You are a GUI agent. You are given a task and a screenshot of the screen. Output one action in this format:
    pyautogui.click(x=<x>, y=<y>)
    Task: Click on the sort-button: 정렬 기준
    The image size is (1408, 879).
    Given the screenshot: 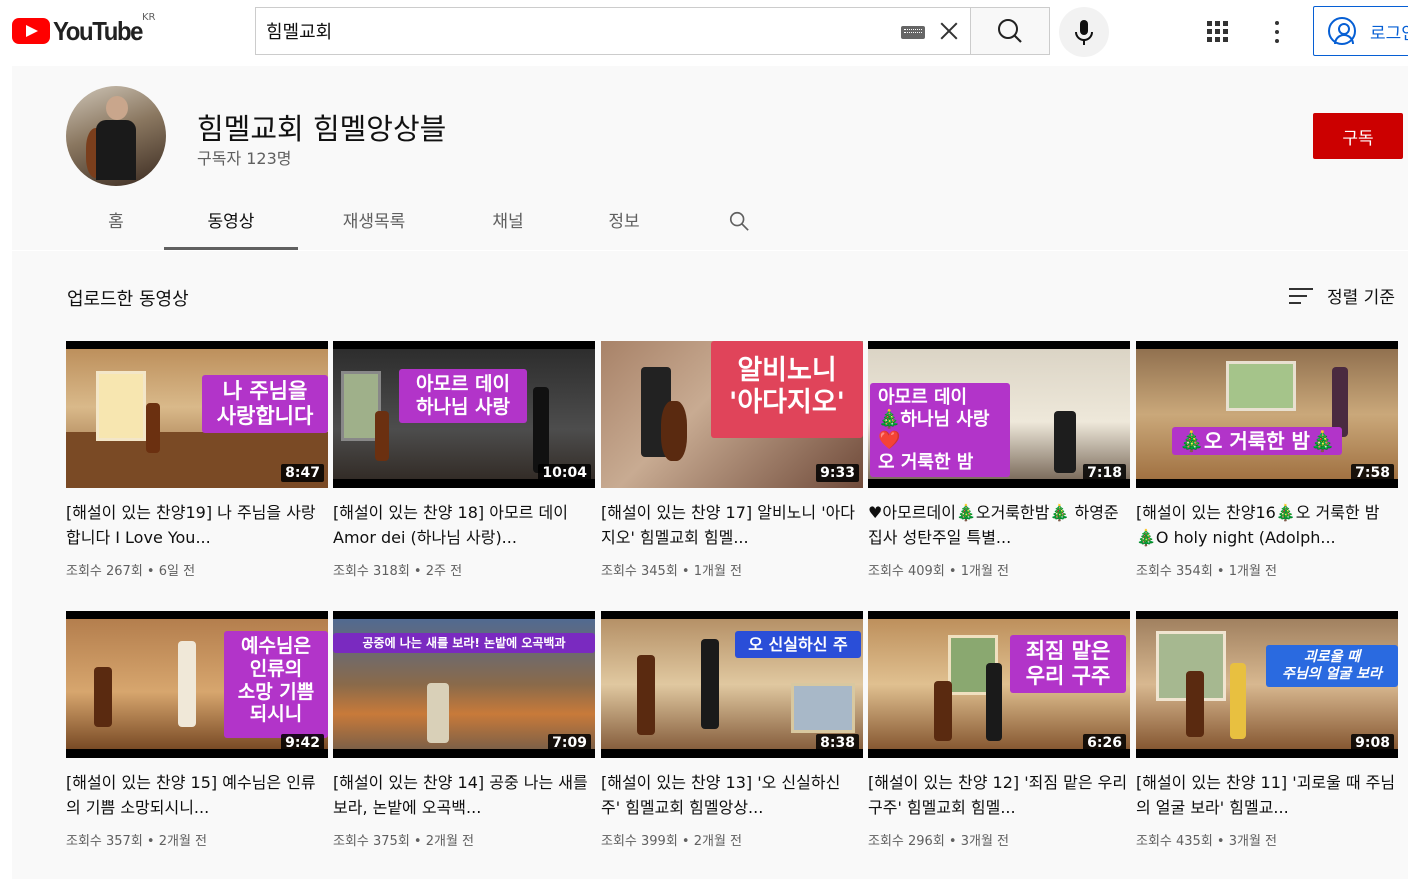 What is the action you would take?
    pyautogui.click(x=1342, y=295)
    